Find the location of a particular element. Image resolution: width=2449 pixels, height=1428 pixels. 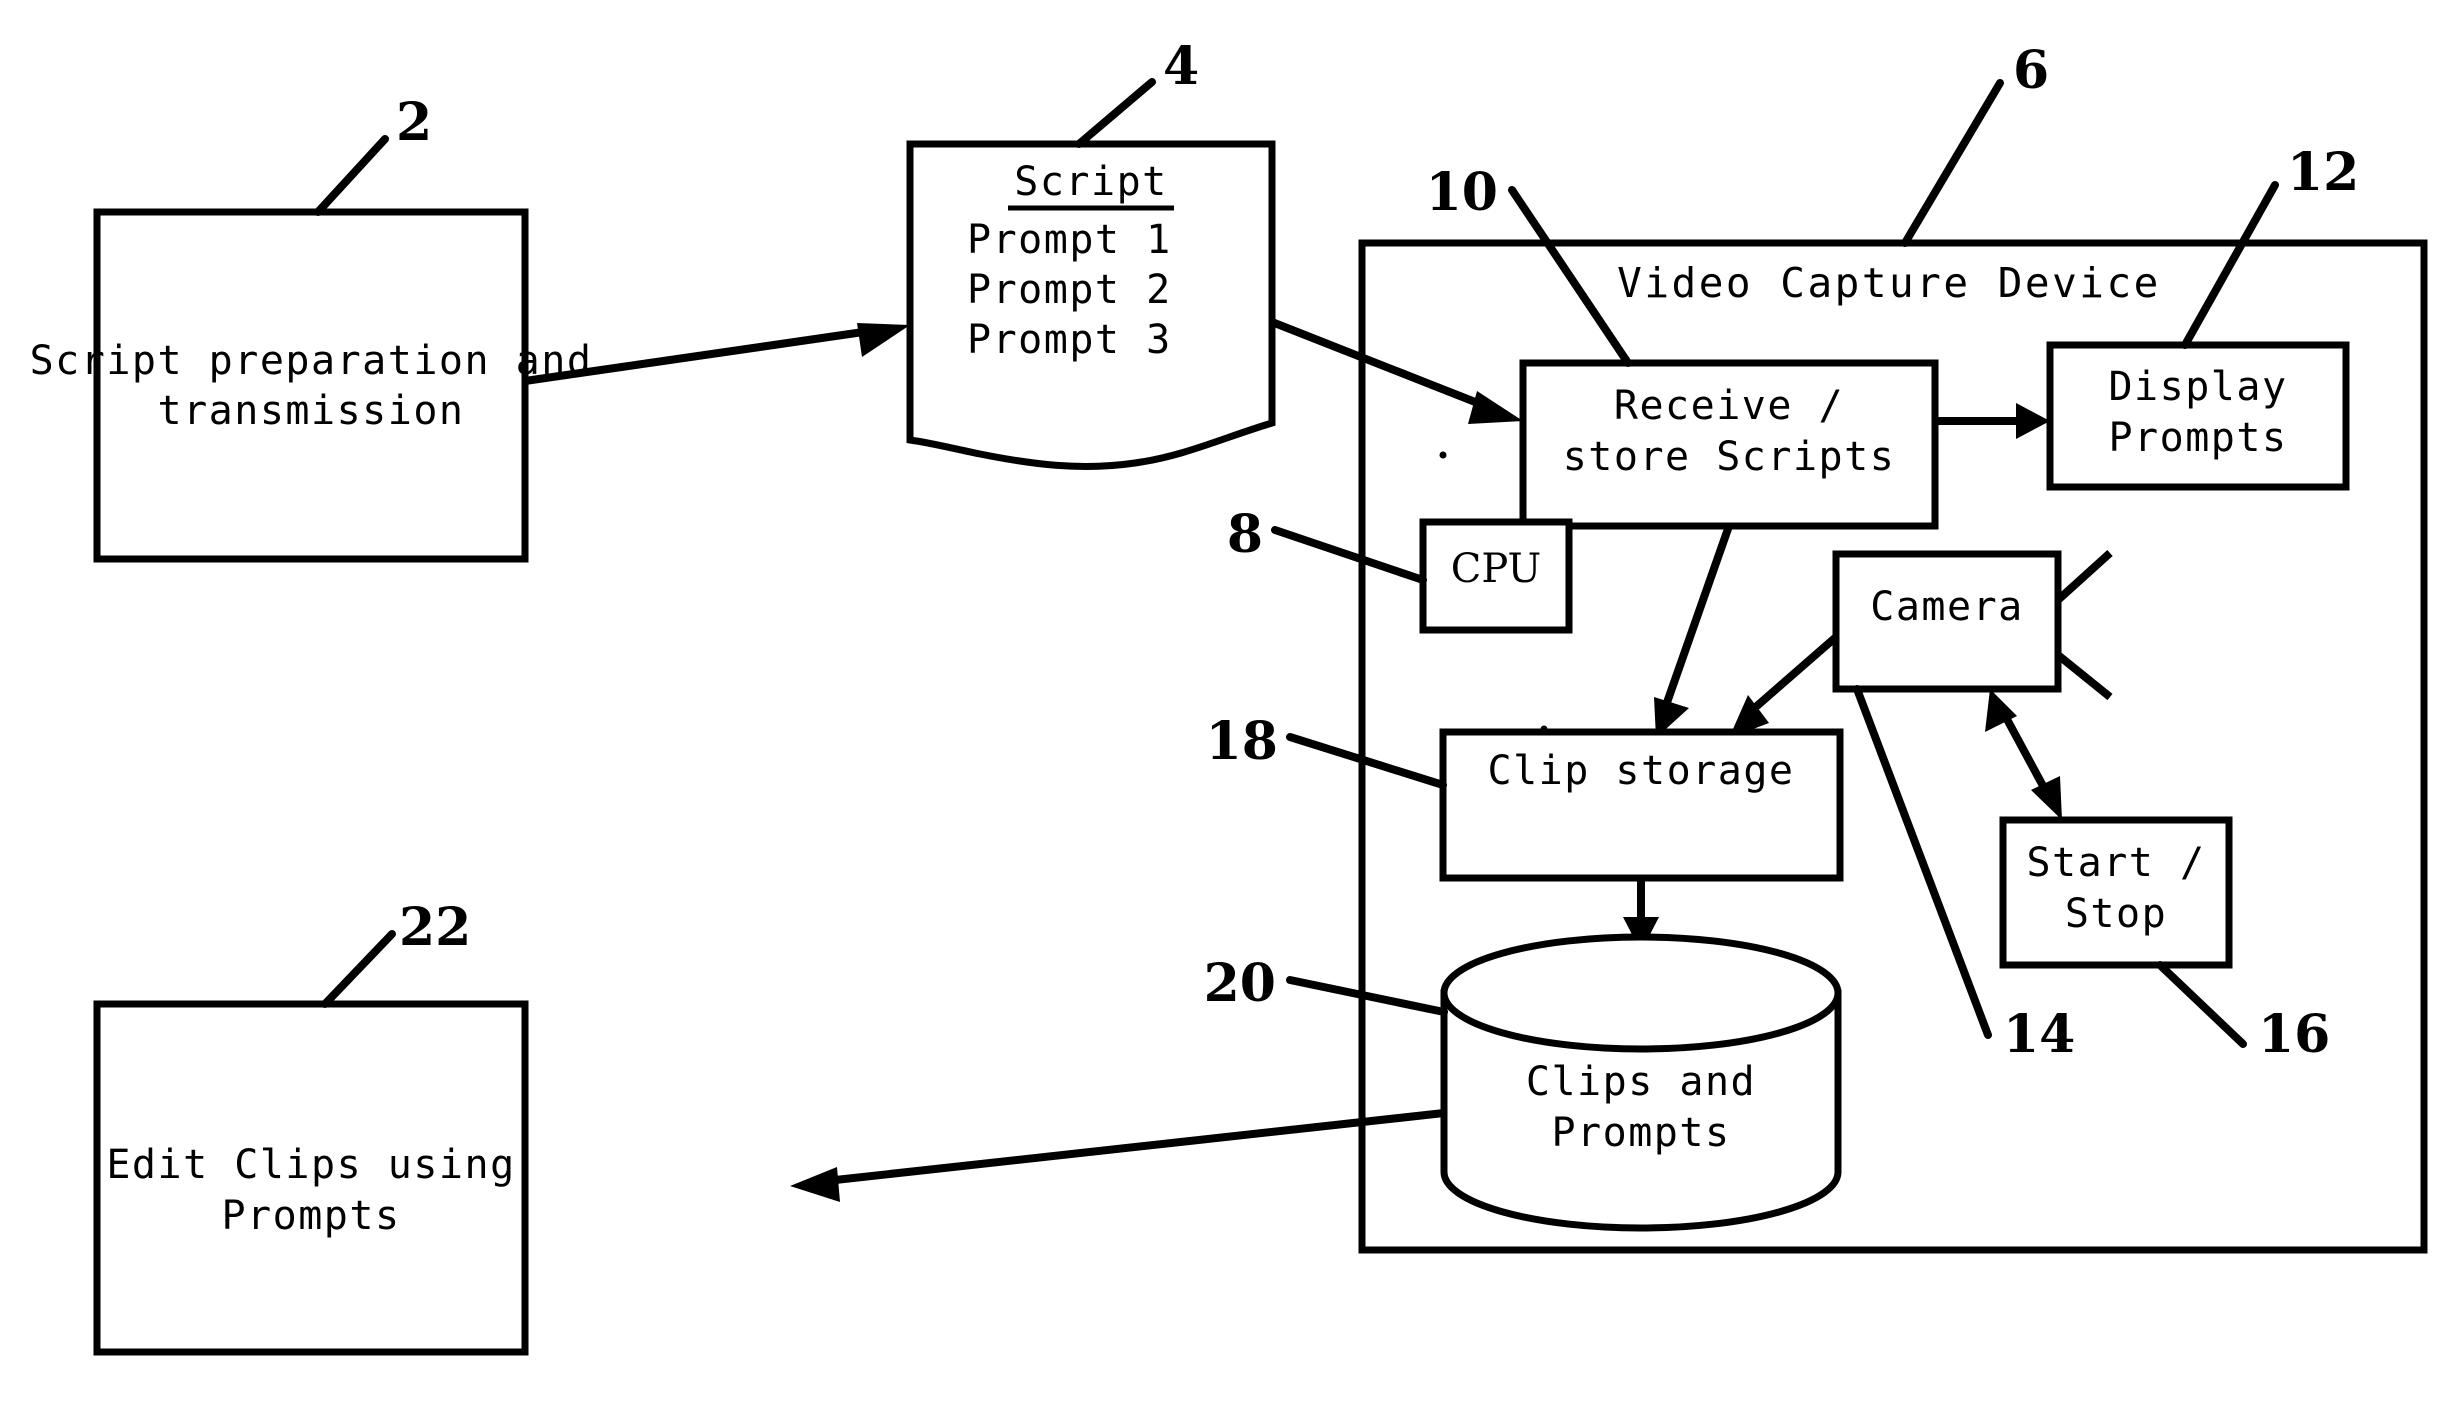

block-edit-clips: Edit Clips using Prompts is located at coordinates (311, 1178).